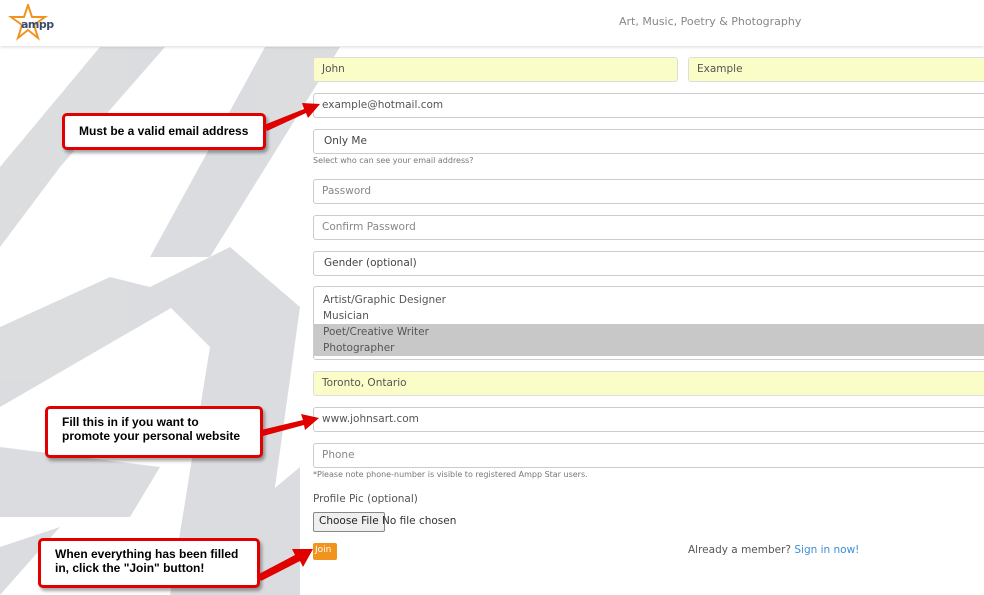 Image resolution: width=984 pixels, height=595 pixels. What do you see at coordinates (648, 383) in the screenshot?
I see `location-input: Toronto, Ontario` at bounding box center [648, 383].